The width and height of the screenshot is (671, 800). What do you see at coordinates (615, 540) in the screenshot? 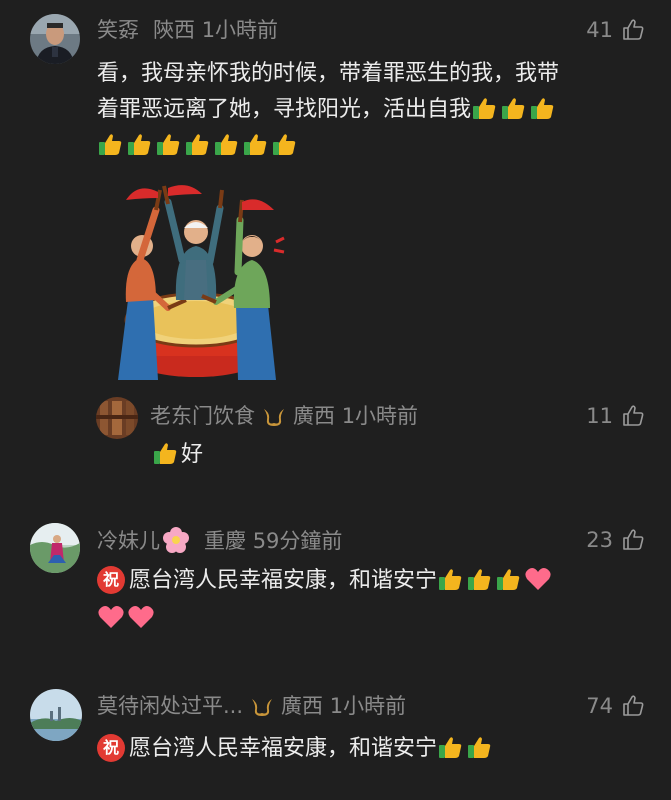
I see `like-button: 23` at bounding box center [615, 540].